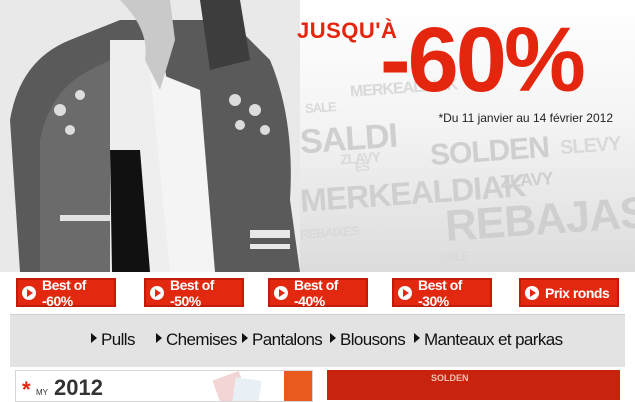  I want to click on nav-label: Chemises, so click(201, 339).